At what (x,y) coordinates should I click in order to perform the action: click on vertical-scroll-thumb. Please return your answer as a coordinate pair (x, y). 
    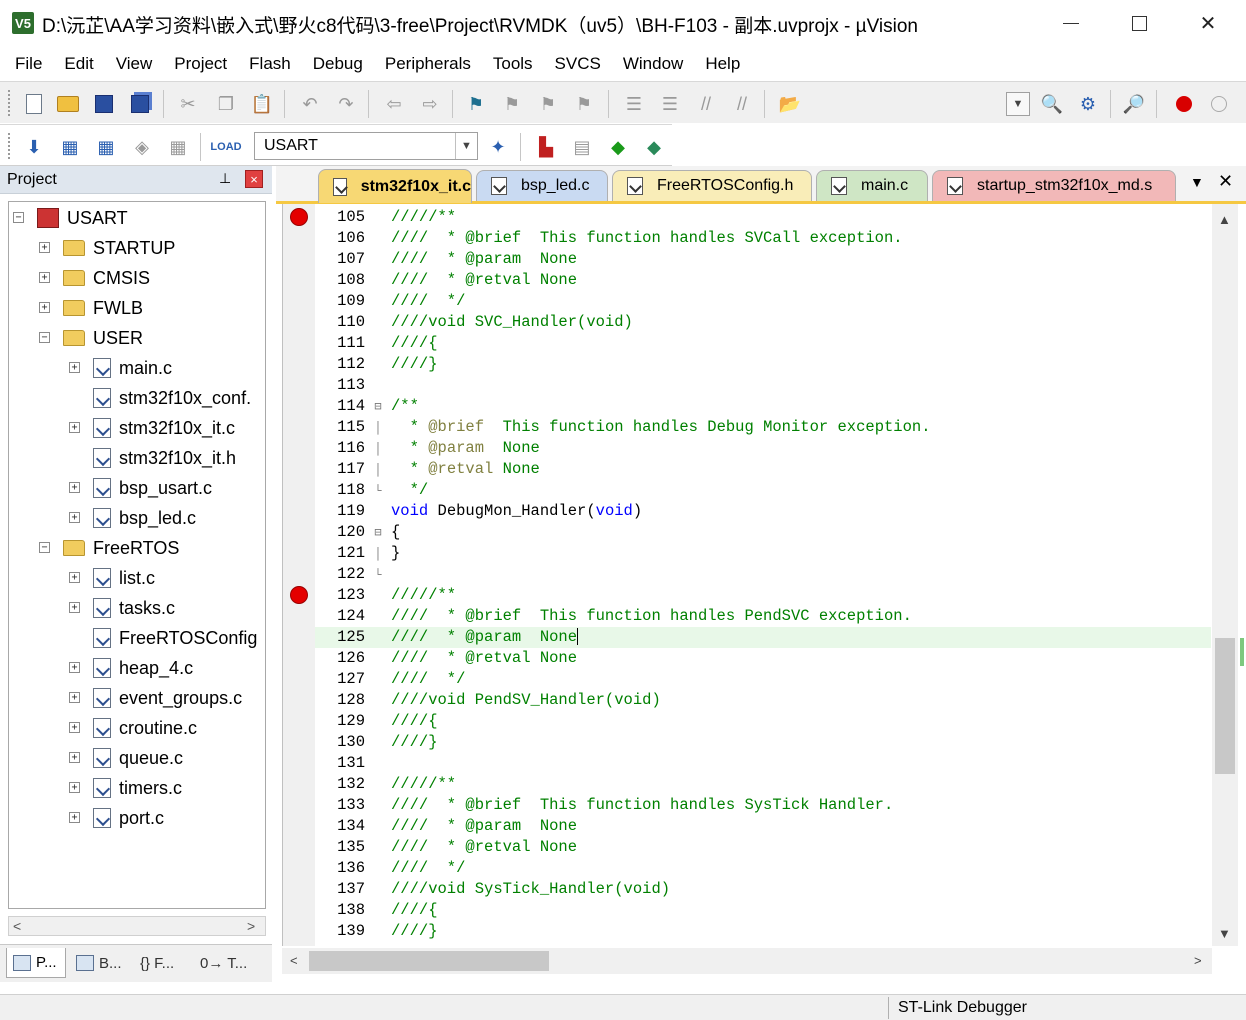
    Looking at the image, I should click on (1225, 706).